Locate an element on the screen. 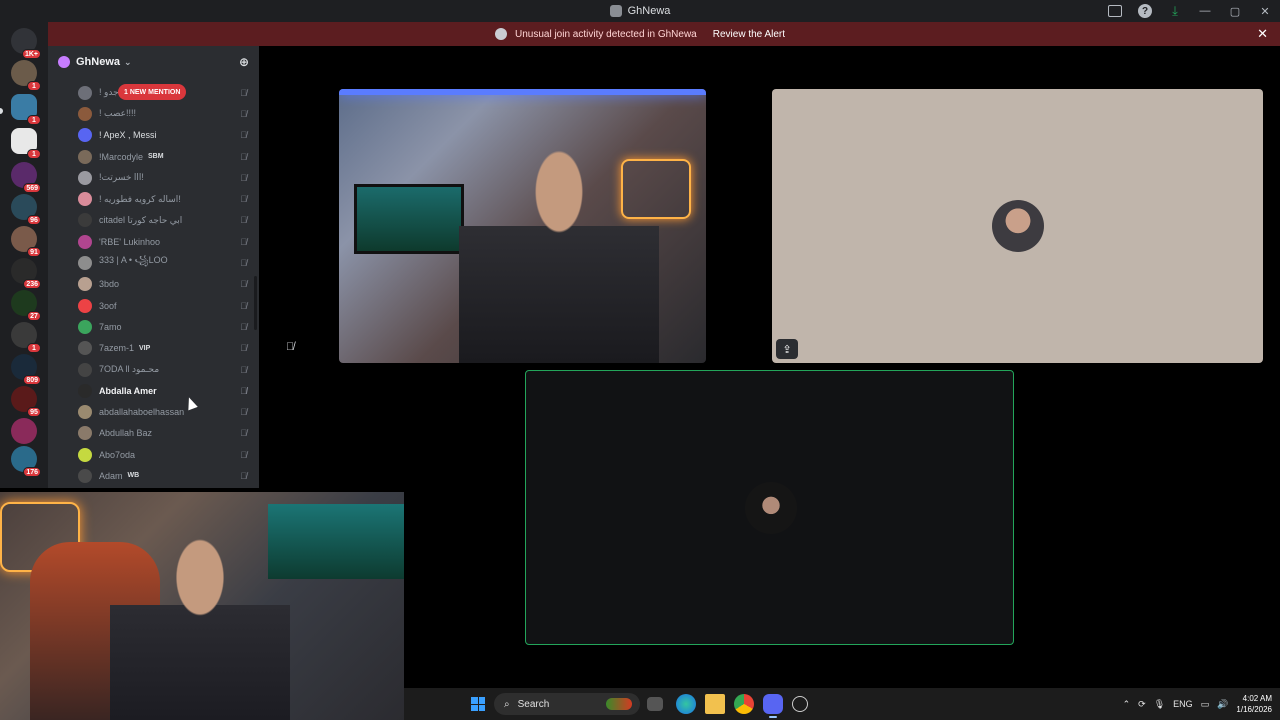  close-window-button: ✕ is located at coordinates (1265, 11).